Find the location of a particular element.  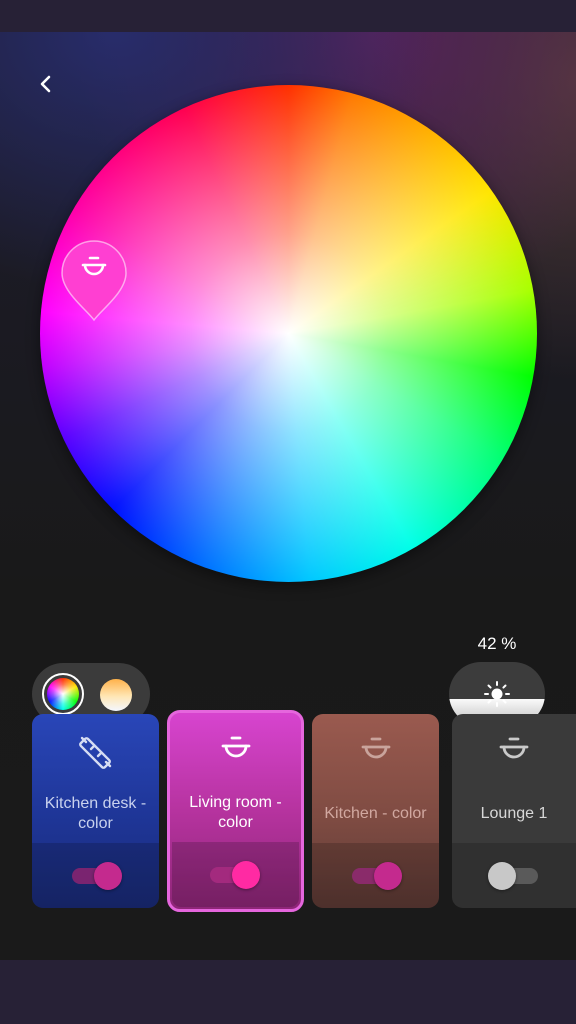

light-card-lounge-1: Lounge 1 is located at coordinates (514, 811).